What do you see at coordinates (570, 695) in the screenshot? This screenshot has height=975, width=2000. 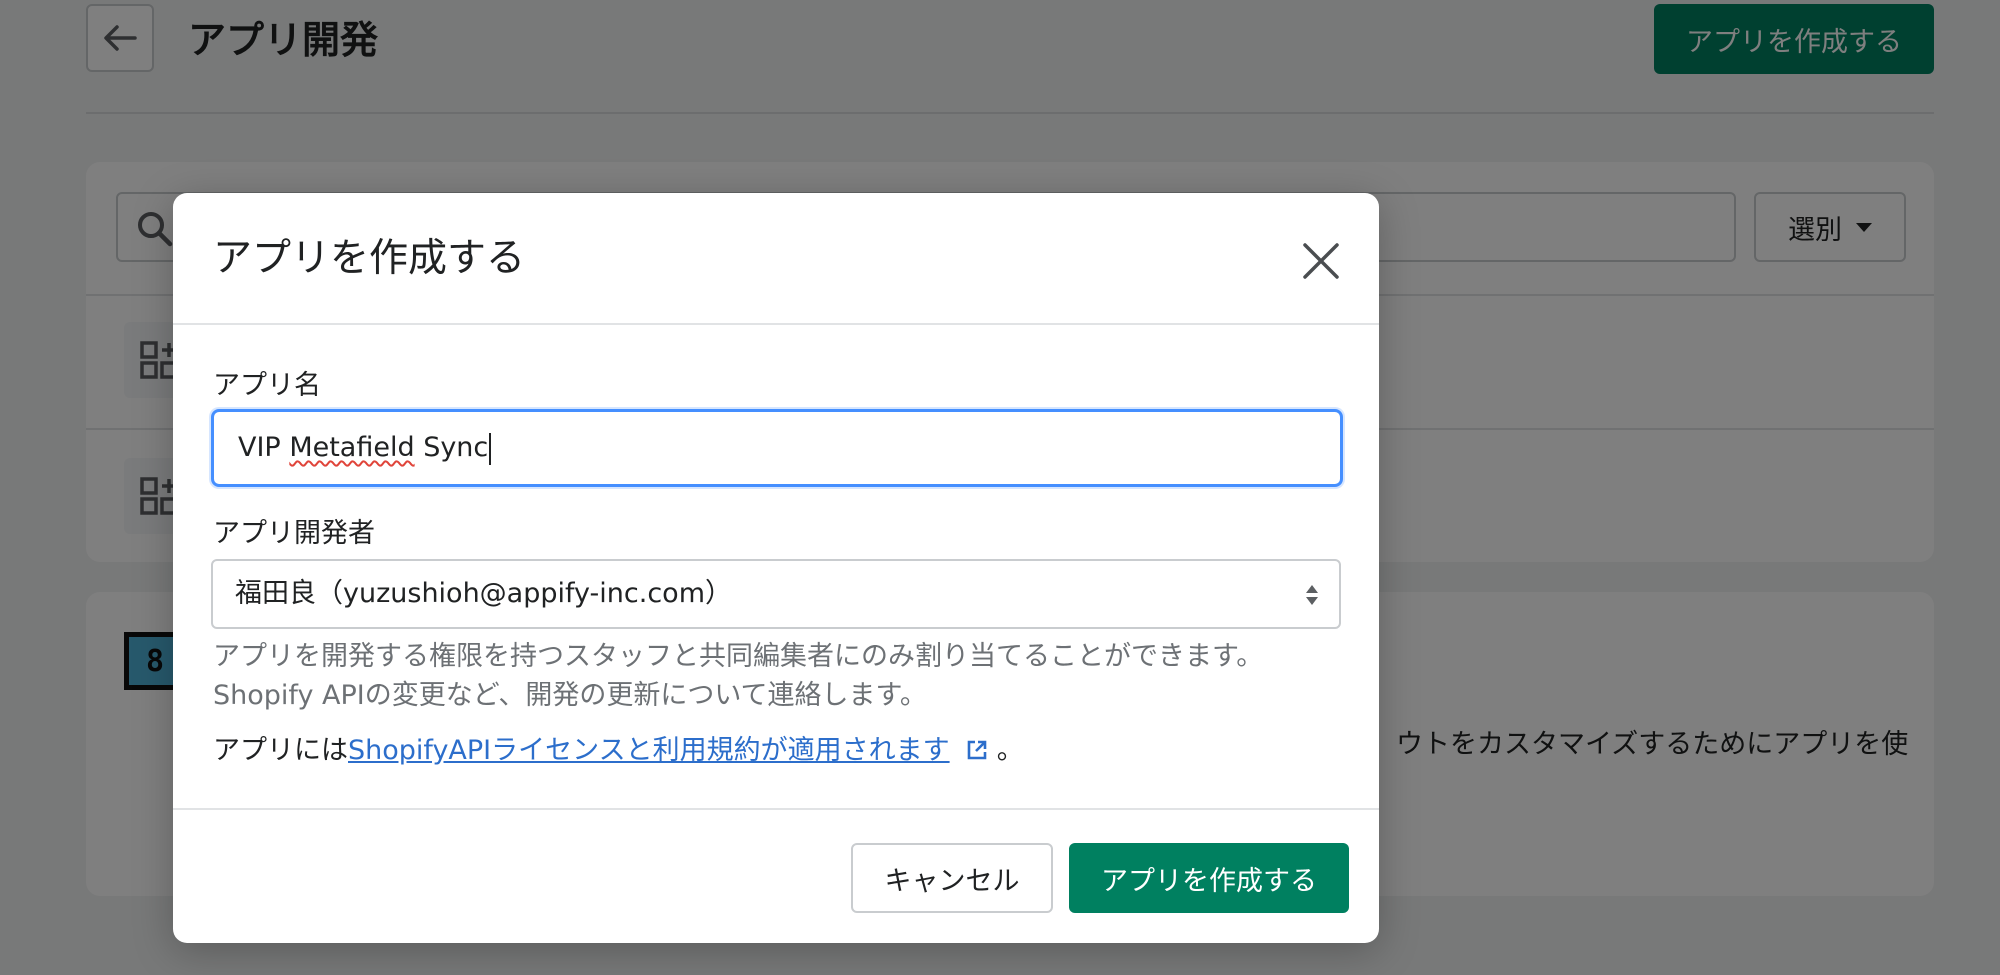 I see `help-line: Shopify APIの変更など、開発の更新について連絡します。` at bounding box center [570, 695].